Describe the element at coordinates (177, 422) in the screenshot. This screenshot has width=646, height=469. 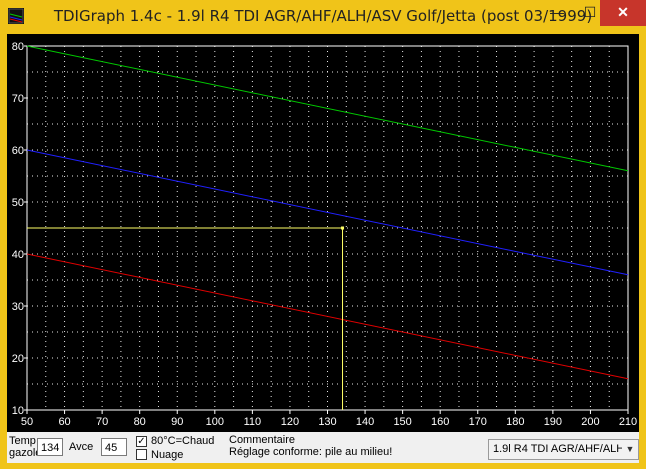
I see `x-tick-label: 90` at that location.